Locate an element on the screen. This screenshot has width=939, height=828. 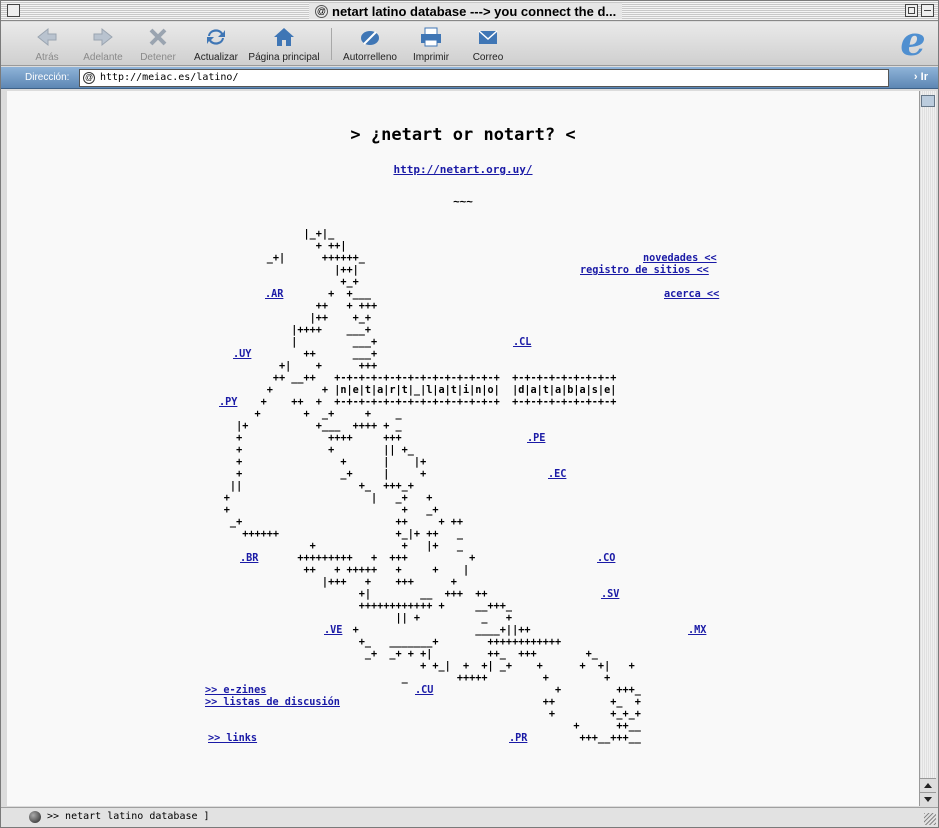
country-link-cu: .CU is located at coordinates (424, 690).